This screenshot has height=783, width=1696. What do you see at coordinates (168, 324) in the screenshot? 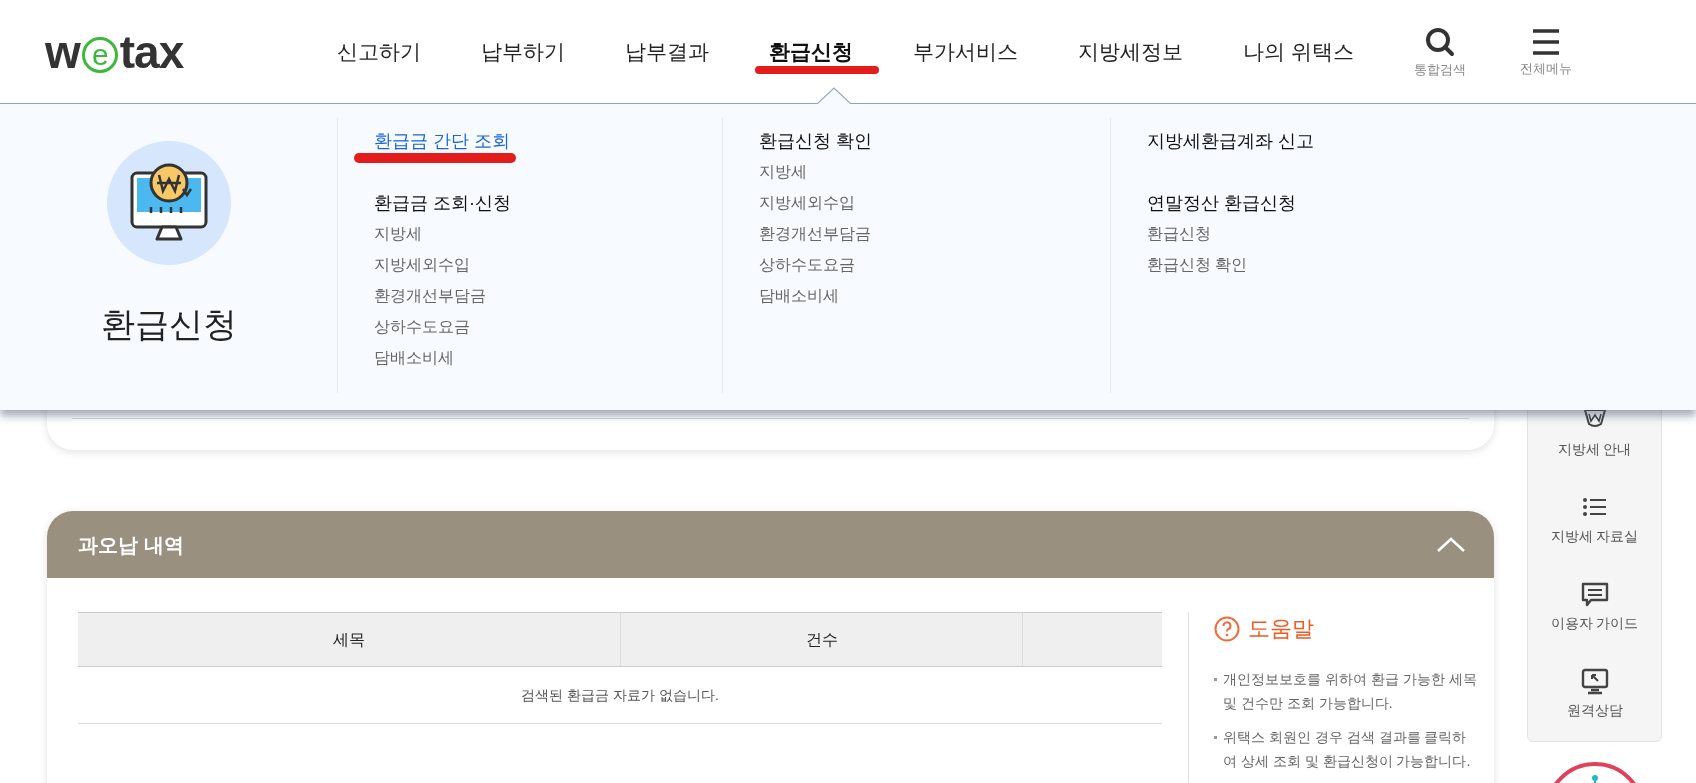
I see `menu-title: 환급신청` at bounding box center [168, 324].